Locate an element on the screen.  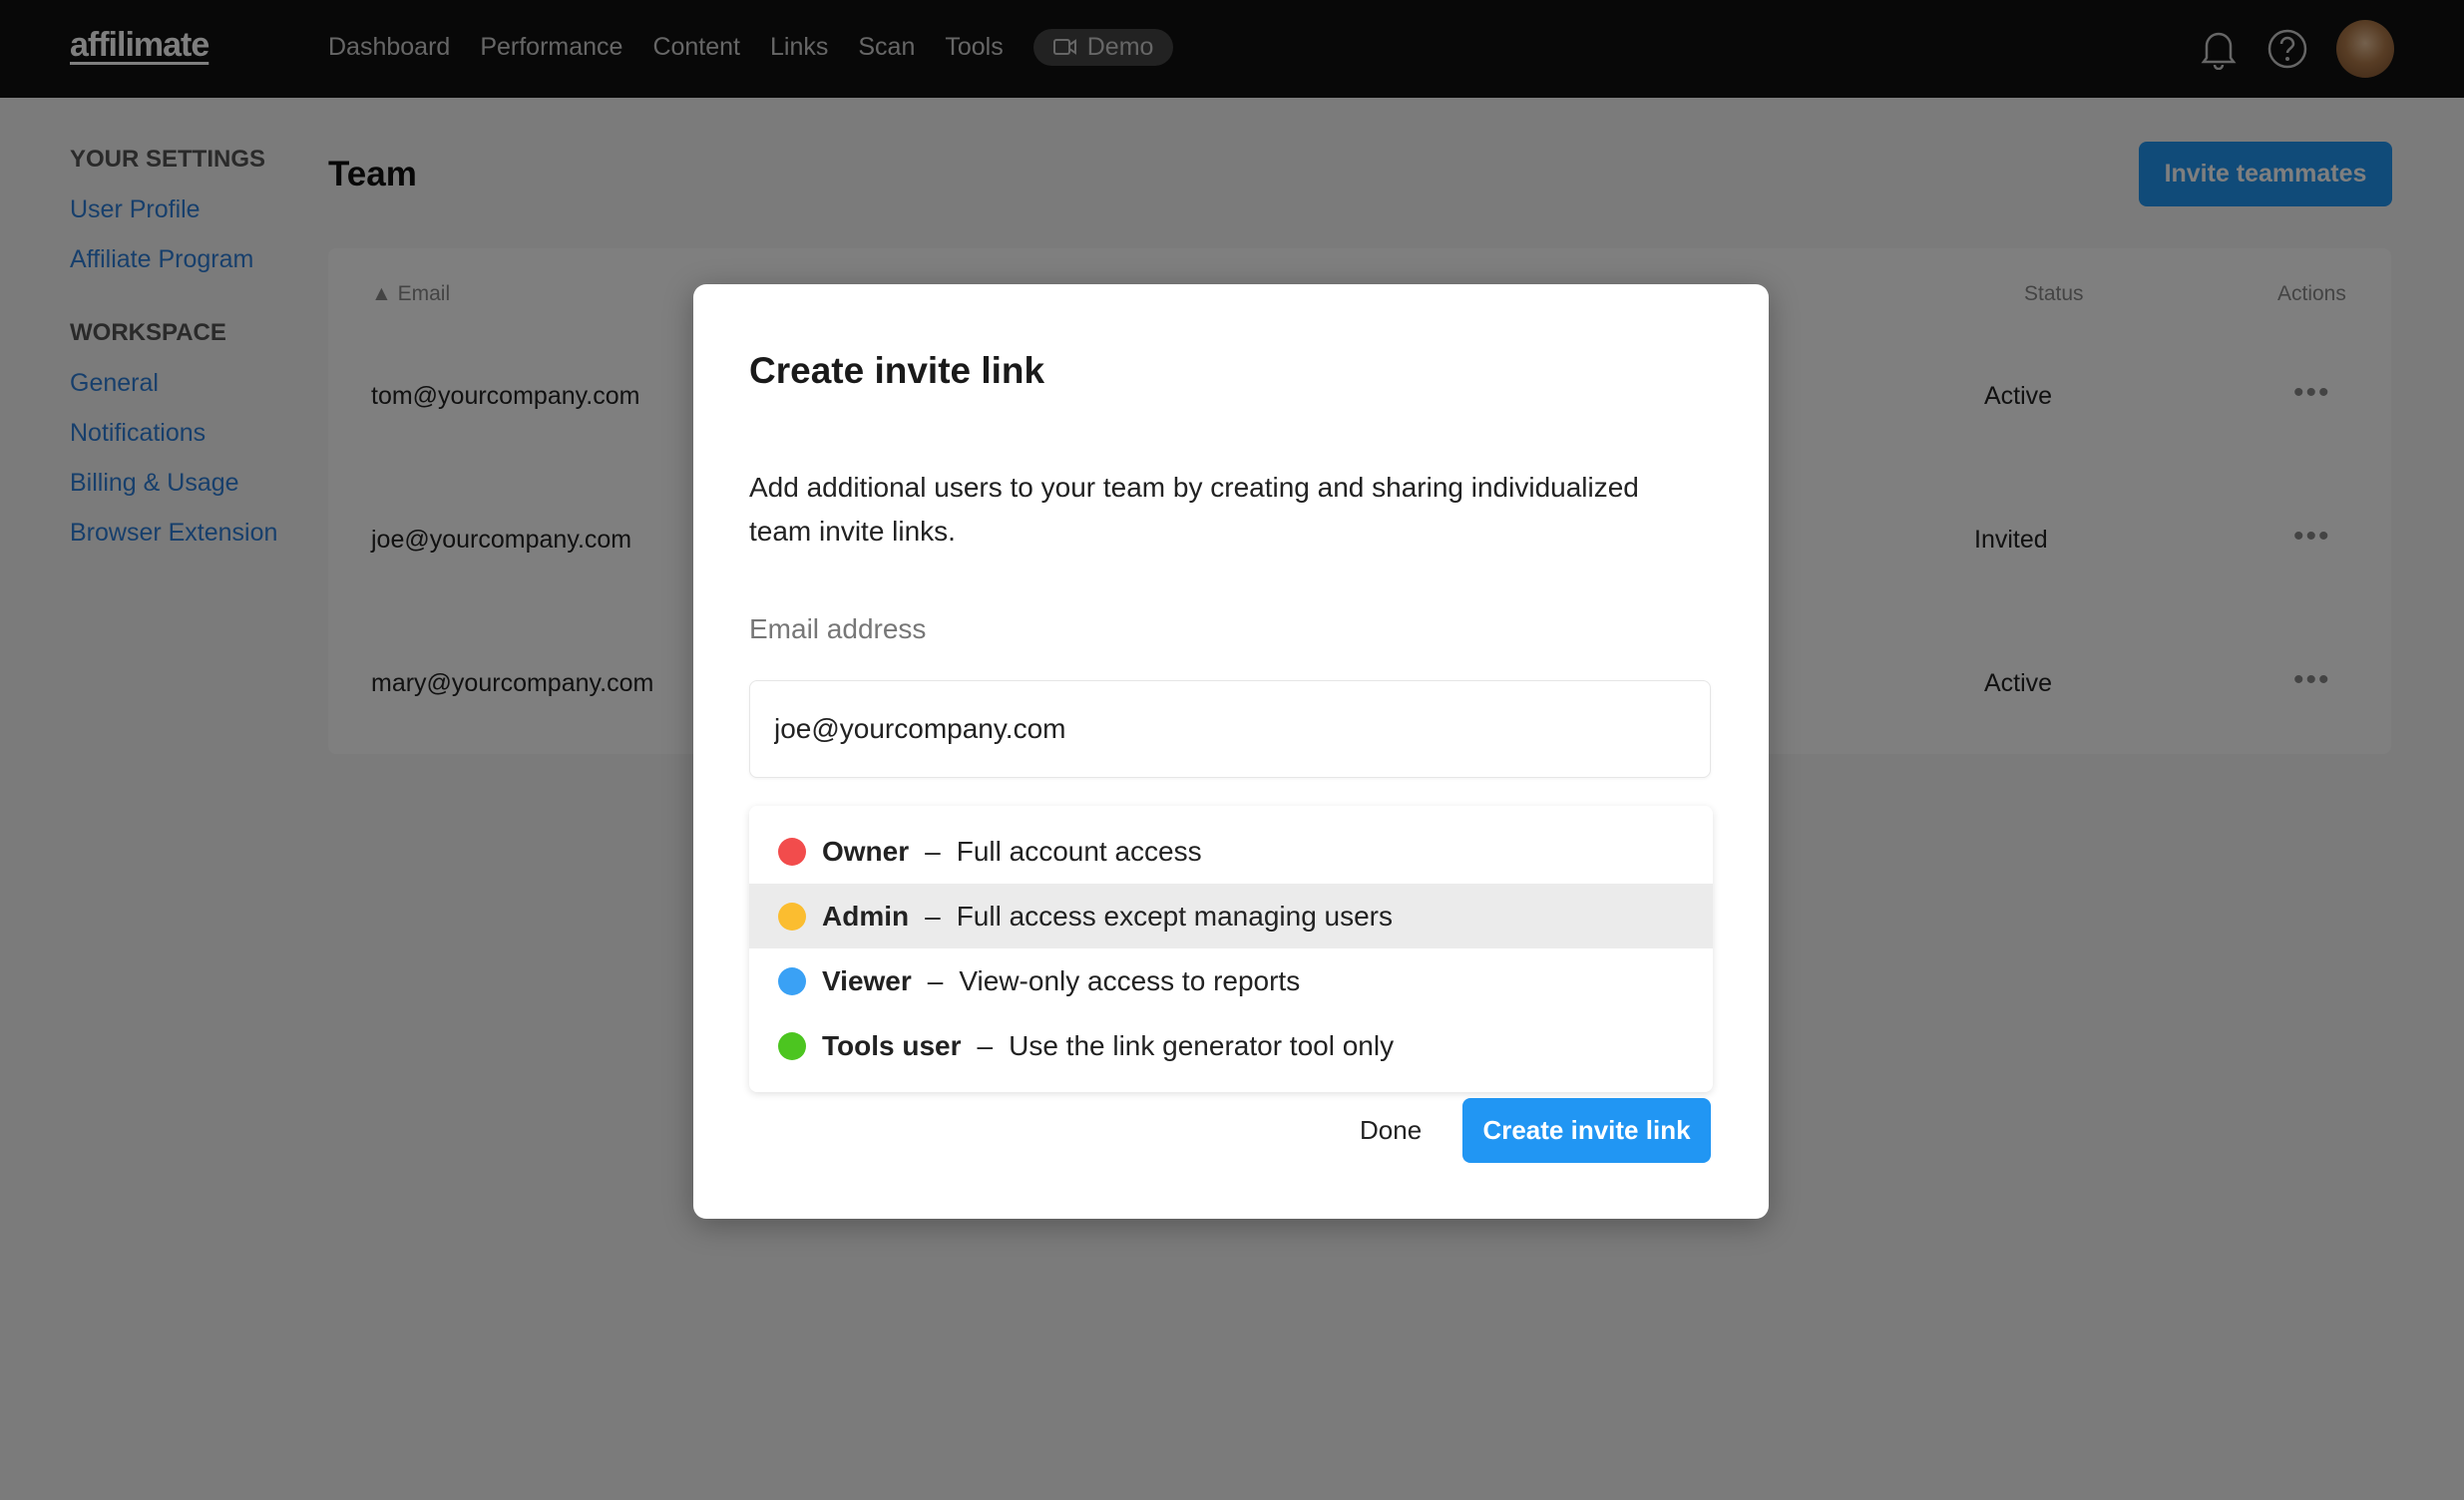
yellow-dot-icon is located at coordinates (792, 916).